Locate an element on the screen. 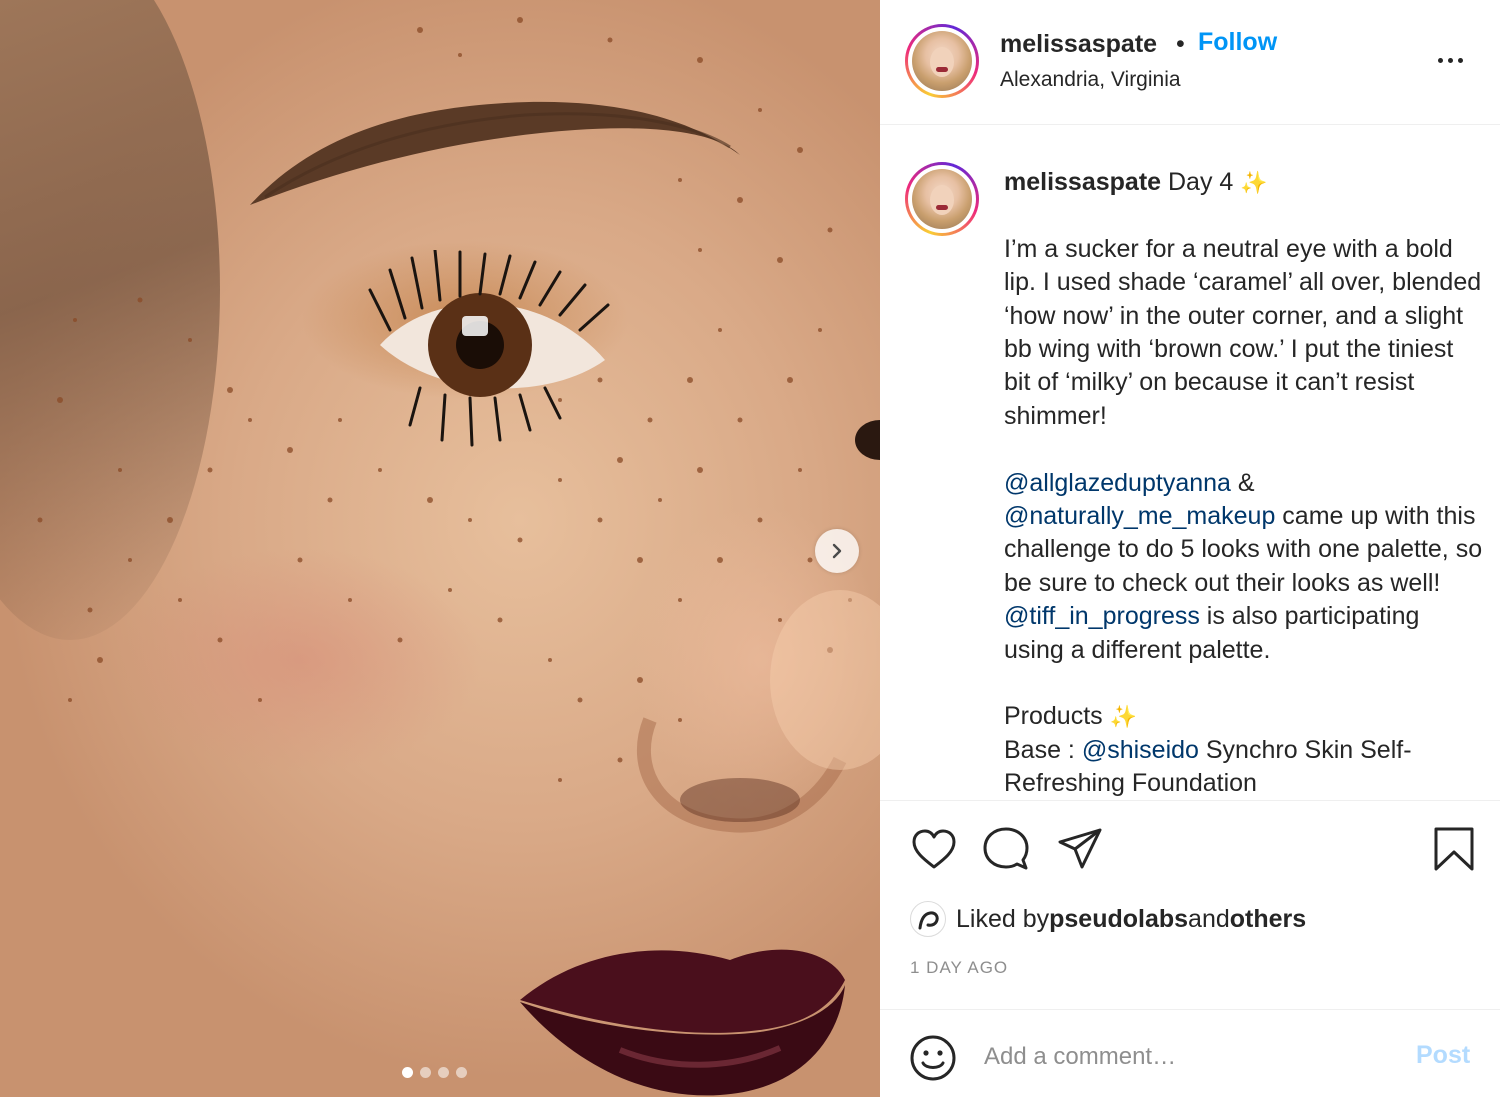  caption-text: Base : is located at coordinates (1043, 749).